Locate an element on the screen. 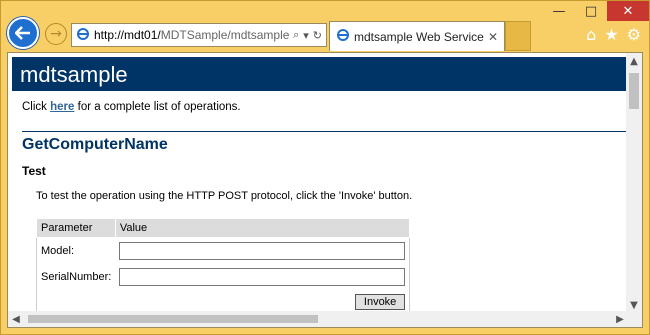  url-path: MDTSample/mdtsample is located at coordinates (225, 35).